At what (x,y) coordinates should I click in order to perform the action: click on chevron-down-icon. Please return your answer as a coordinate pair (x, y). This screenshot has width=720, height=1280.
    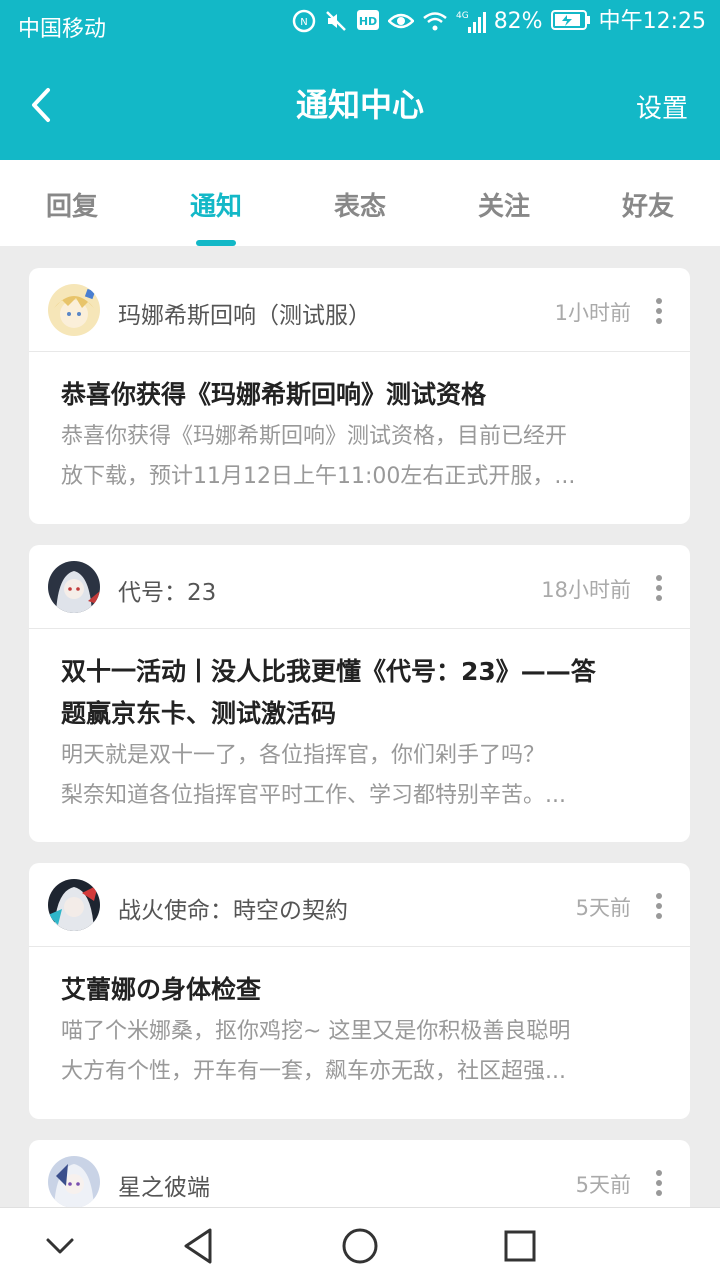
    Looking at the image, I should click on (60, 1246).